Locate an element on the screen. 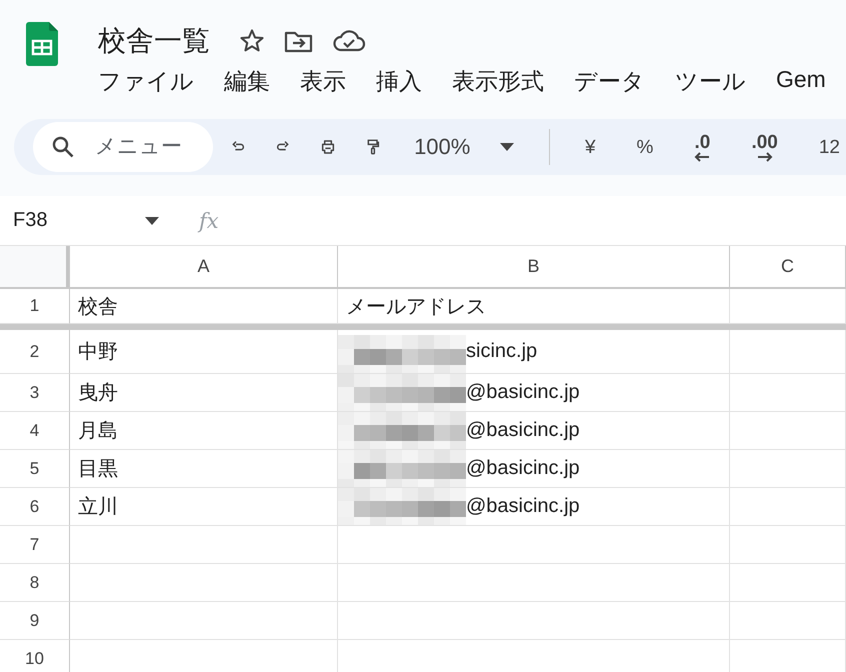 Image resolution: width=846 pixels, height=672 pixels. row-header: 5 is located at coordinates (35, 469).